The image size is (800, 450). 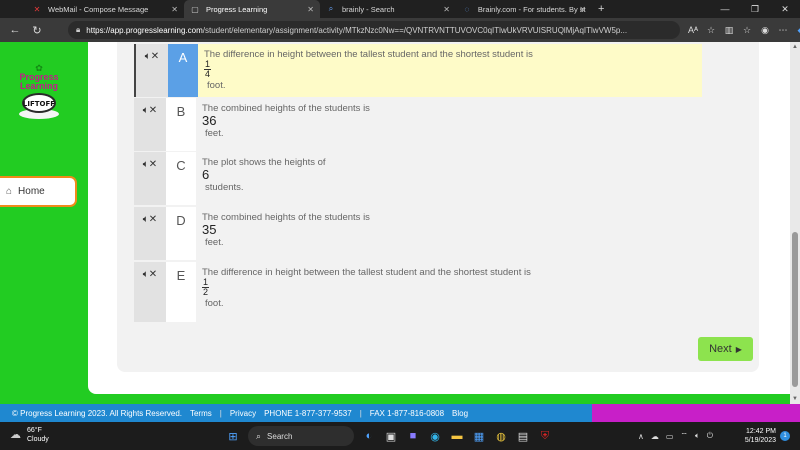 What do you see at coordinates (710, 436) in the screenshot?
I see `power-icon: ⏻` at bounding box center [710, 436].